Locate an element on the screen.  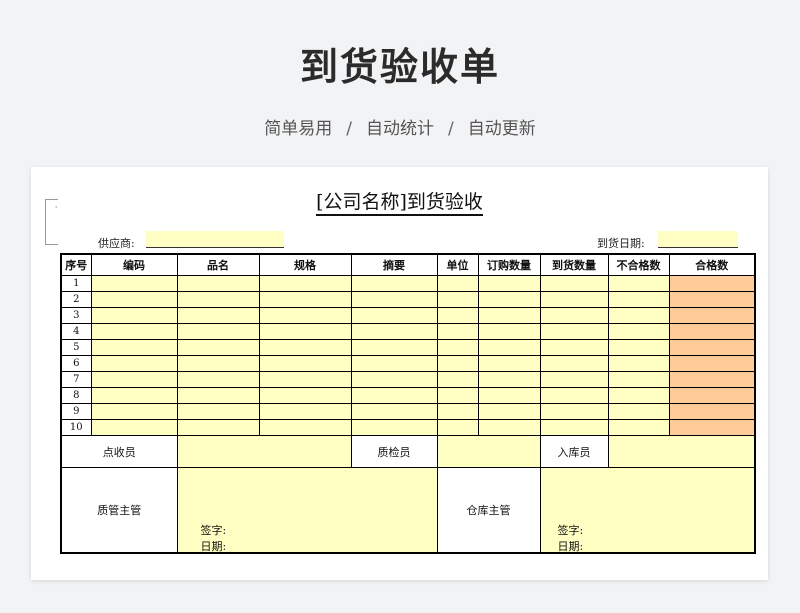
table-row: 6 is located at coordinates (408, 363).